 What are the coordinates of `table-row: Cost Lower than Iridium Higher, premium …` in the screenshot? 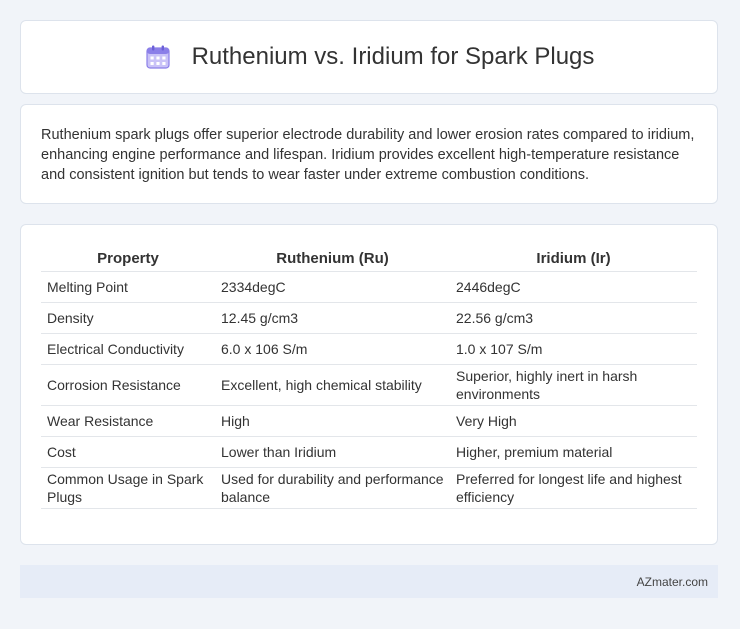 It's located at (369, 452).